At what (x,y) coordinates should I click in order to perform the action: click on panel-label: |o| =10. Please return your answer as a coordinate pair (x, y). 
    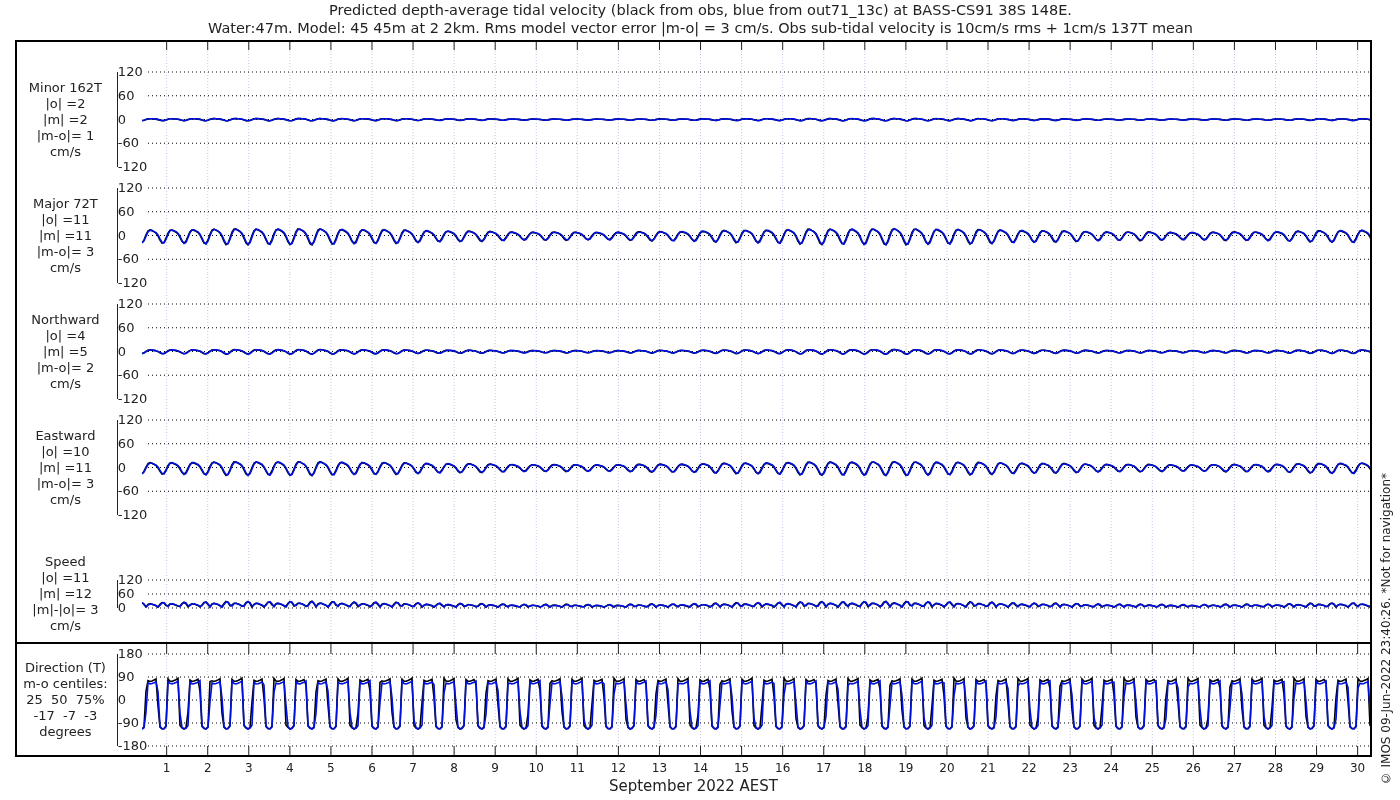
    Looking at the image, I should click on (65, 451).